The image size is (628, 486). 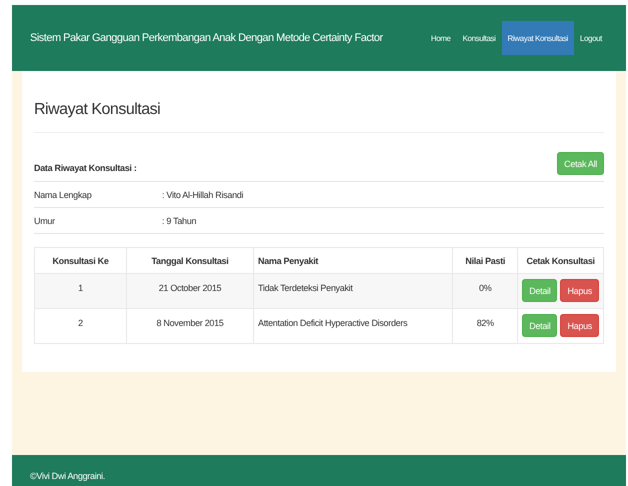 What do you see at coordinates (190, 261) in the screenshot?
I see `column-header: Tanggal Konsultasi` at bounding box center [190, 261].